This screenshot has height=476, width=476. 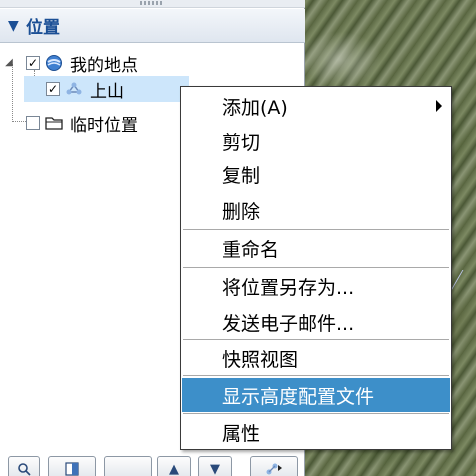 What do you see at coordinates (316, 248) in the screenshot?
I see `menu-item-rename: 重命名` at bounding box center [316, 248].